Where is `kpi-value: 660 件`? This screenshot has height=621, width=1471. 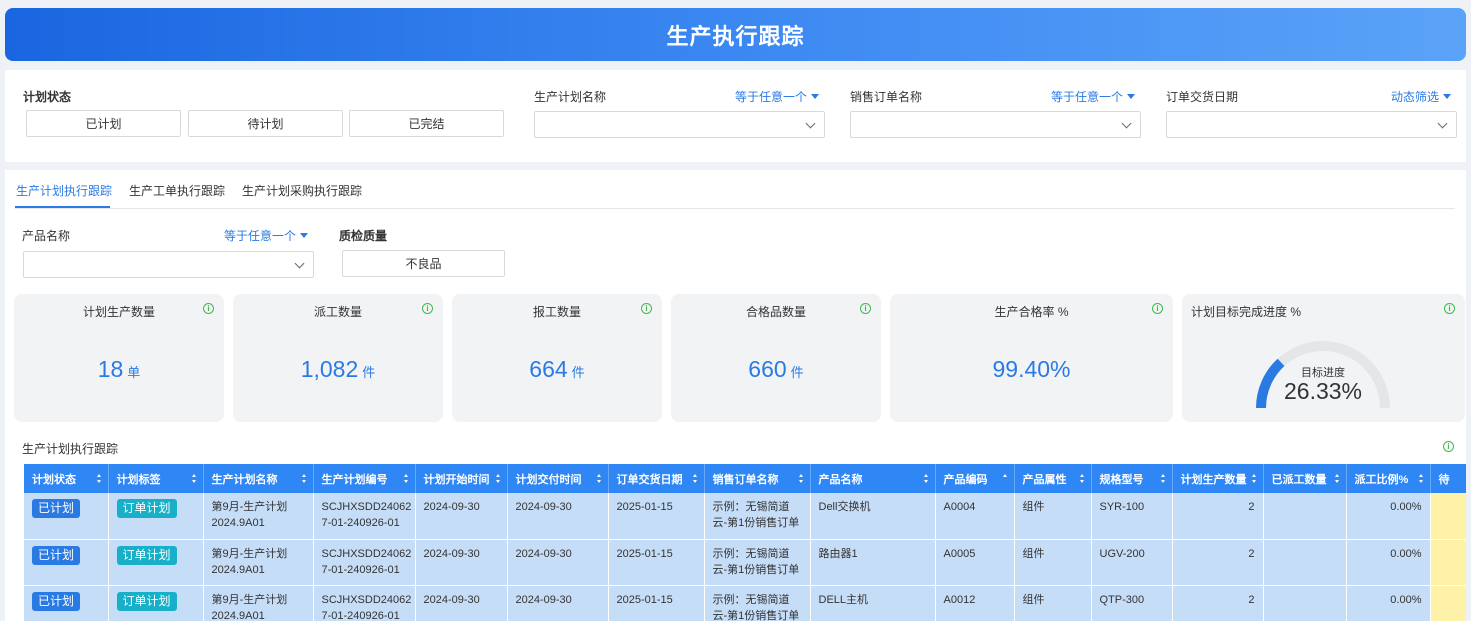 kpi-value: 660 件 is located at coordinates (776, 369).